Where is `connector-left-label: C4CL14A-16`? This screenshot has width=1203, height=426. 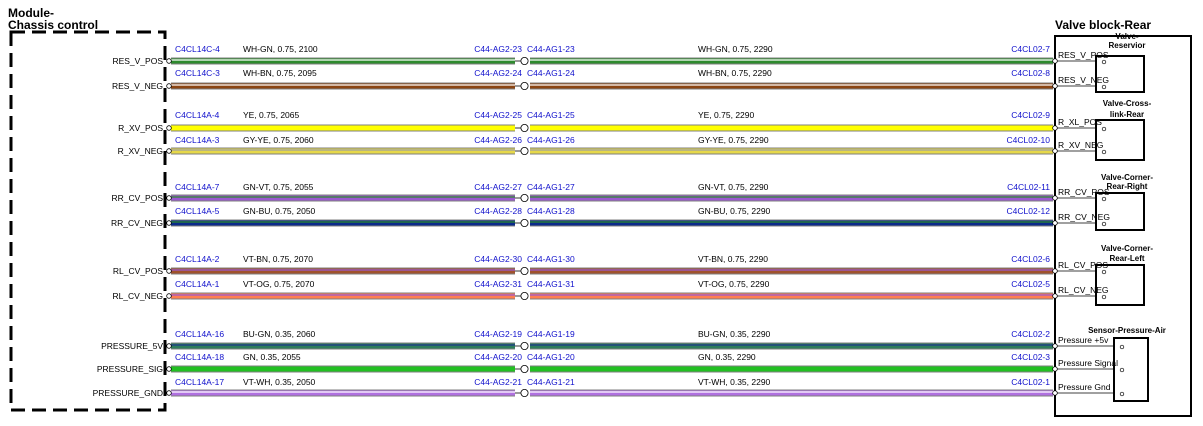
connector-left-label: C4CL14A-16 is located at coordinates (199, 334).